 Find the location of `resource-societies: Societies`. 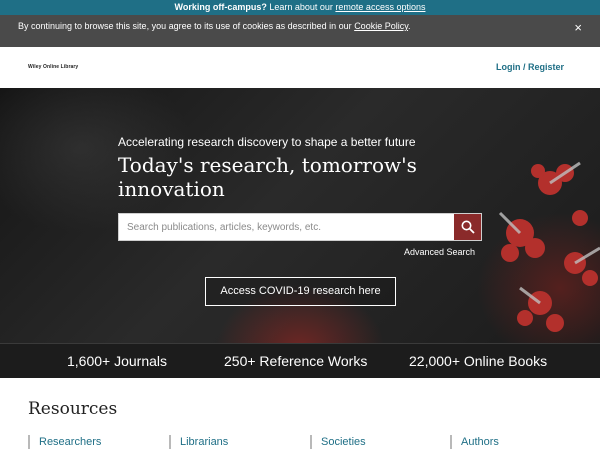

resource-societies: Societies is located at coordinates (338, 442).